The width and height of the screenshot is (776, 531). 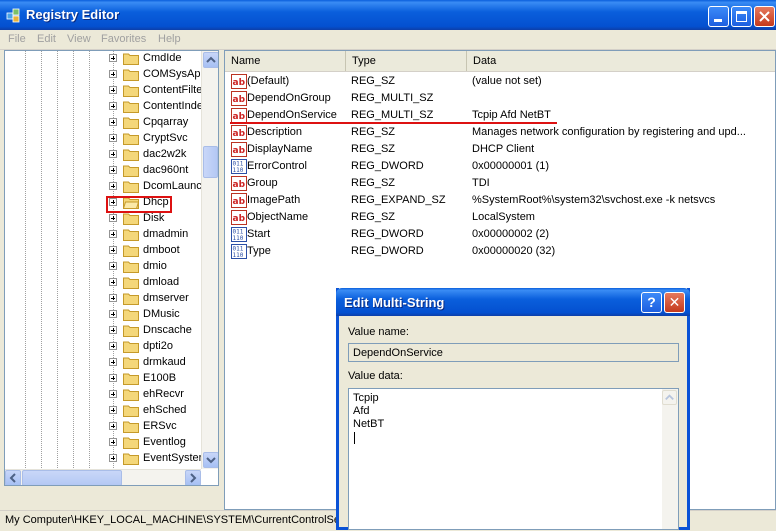 What do you see at coordinates (13, 477) in the screenshot?
I see `scroll-left-button` at bounding box center [13, 477].